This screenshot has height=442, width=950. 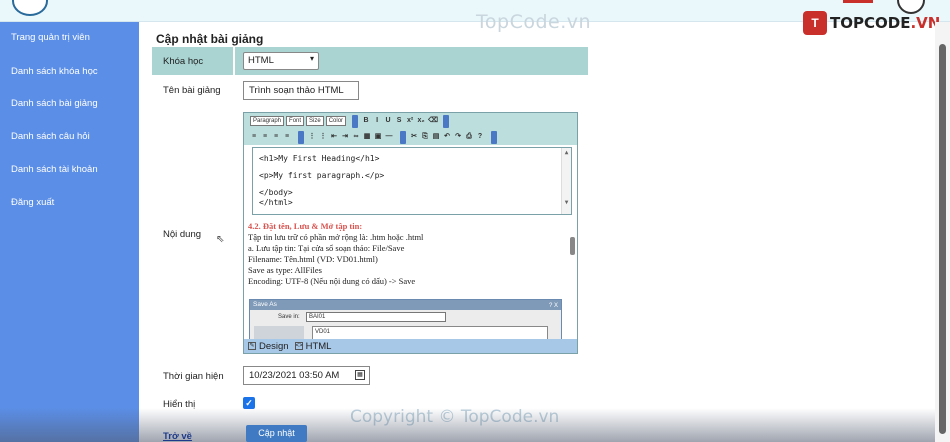 What do you see at coordinates (433, 121) in the screenshot?
I see `eraser-icon: ⌫` at bounding box center [433, 121].